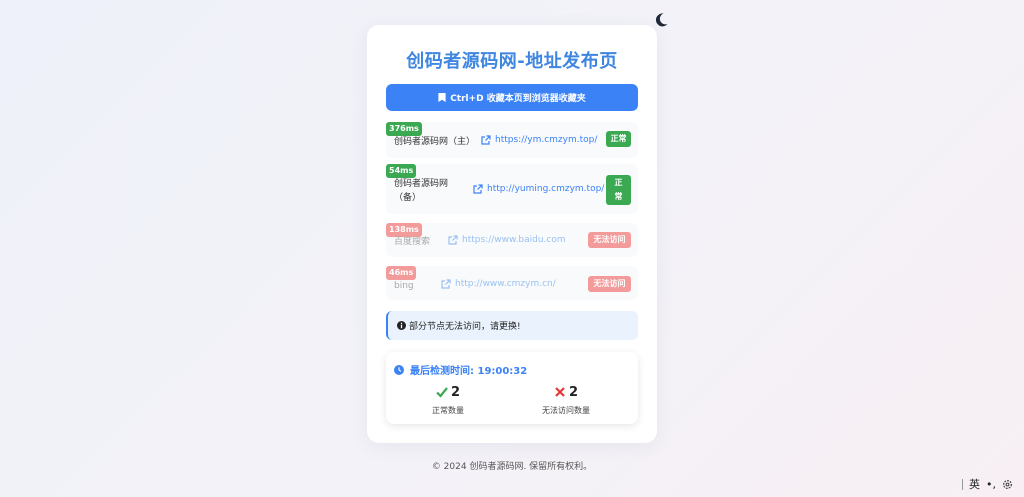 This screenshot has width=1024, height=497. Describe the element at coordinates (566, 410) in the screenshot. I see `fail-label: 无法访问数量` at that location.